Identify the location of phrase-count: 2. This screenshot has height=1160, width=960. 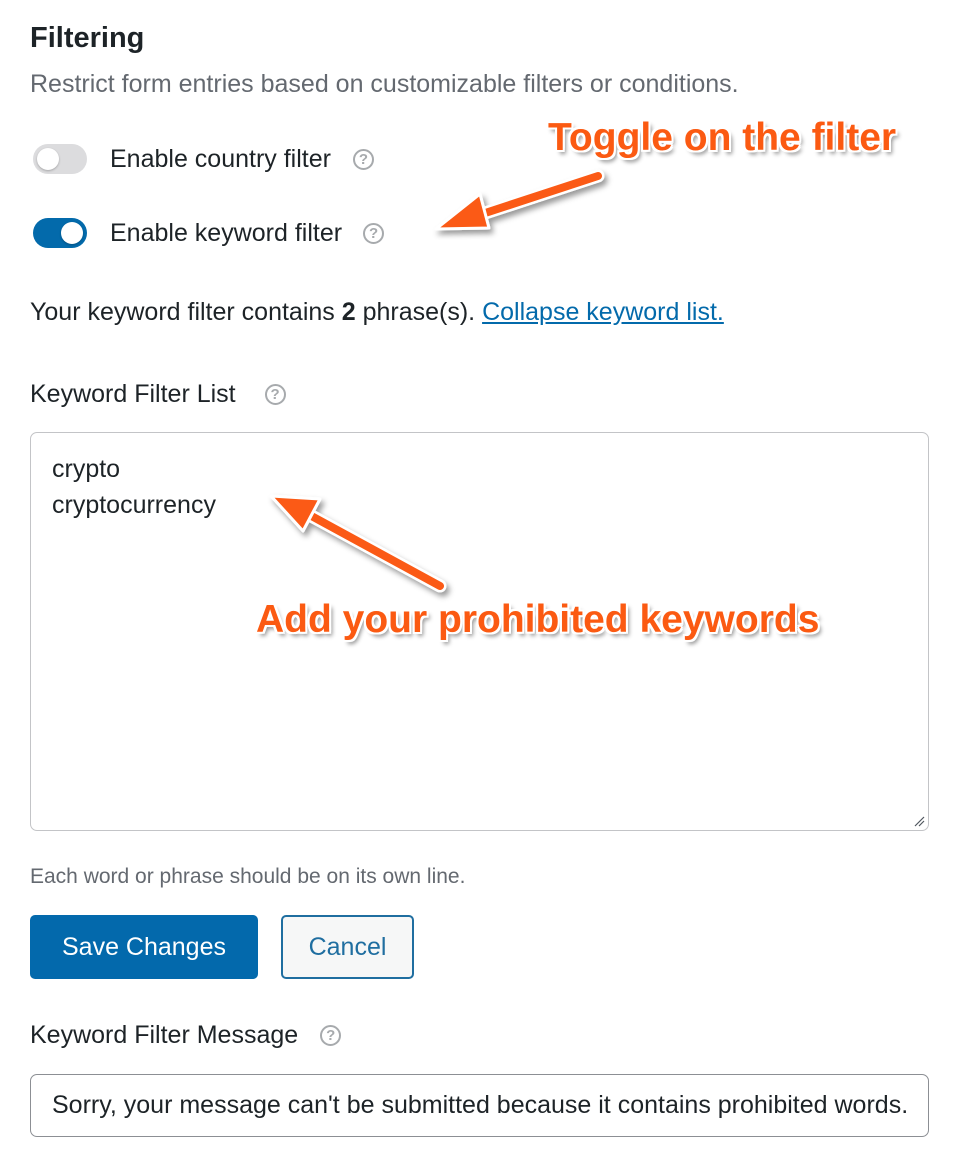
(348, 312).